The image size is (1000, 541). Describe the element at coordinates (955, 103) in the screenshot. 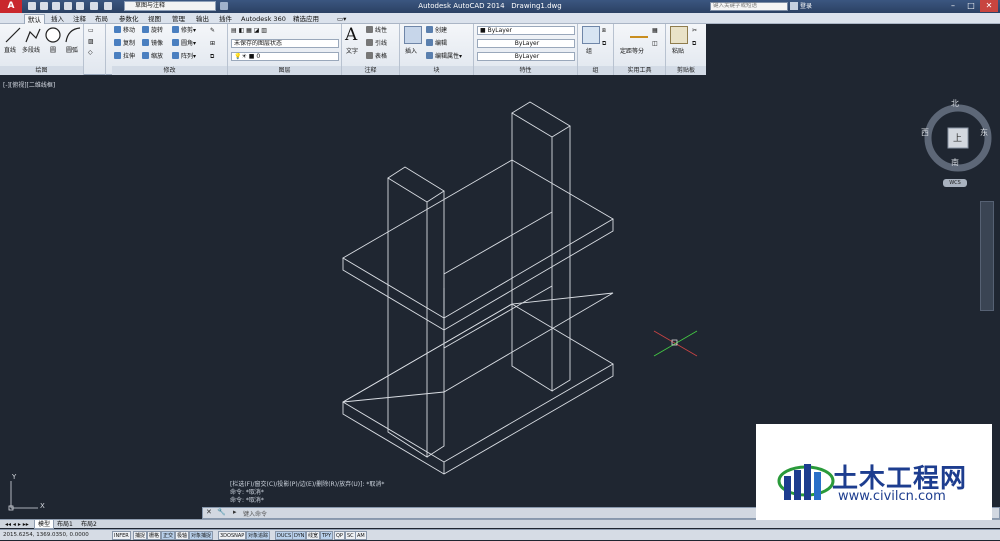

I see `viewcube-north: 北` at that location.